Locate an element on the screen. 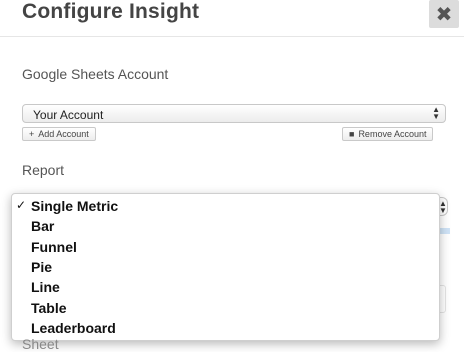 The image size is (464, 352). report-option-funnel: Funnel is located at coordinates (225, 247).